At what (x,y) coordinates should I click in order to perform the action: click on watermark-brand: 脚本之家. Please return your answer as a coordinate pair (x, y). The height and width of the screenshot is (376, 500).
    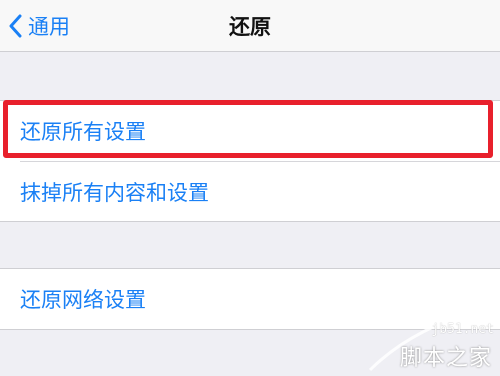
    Looking at the image, I should click on (445, 358).